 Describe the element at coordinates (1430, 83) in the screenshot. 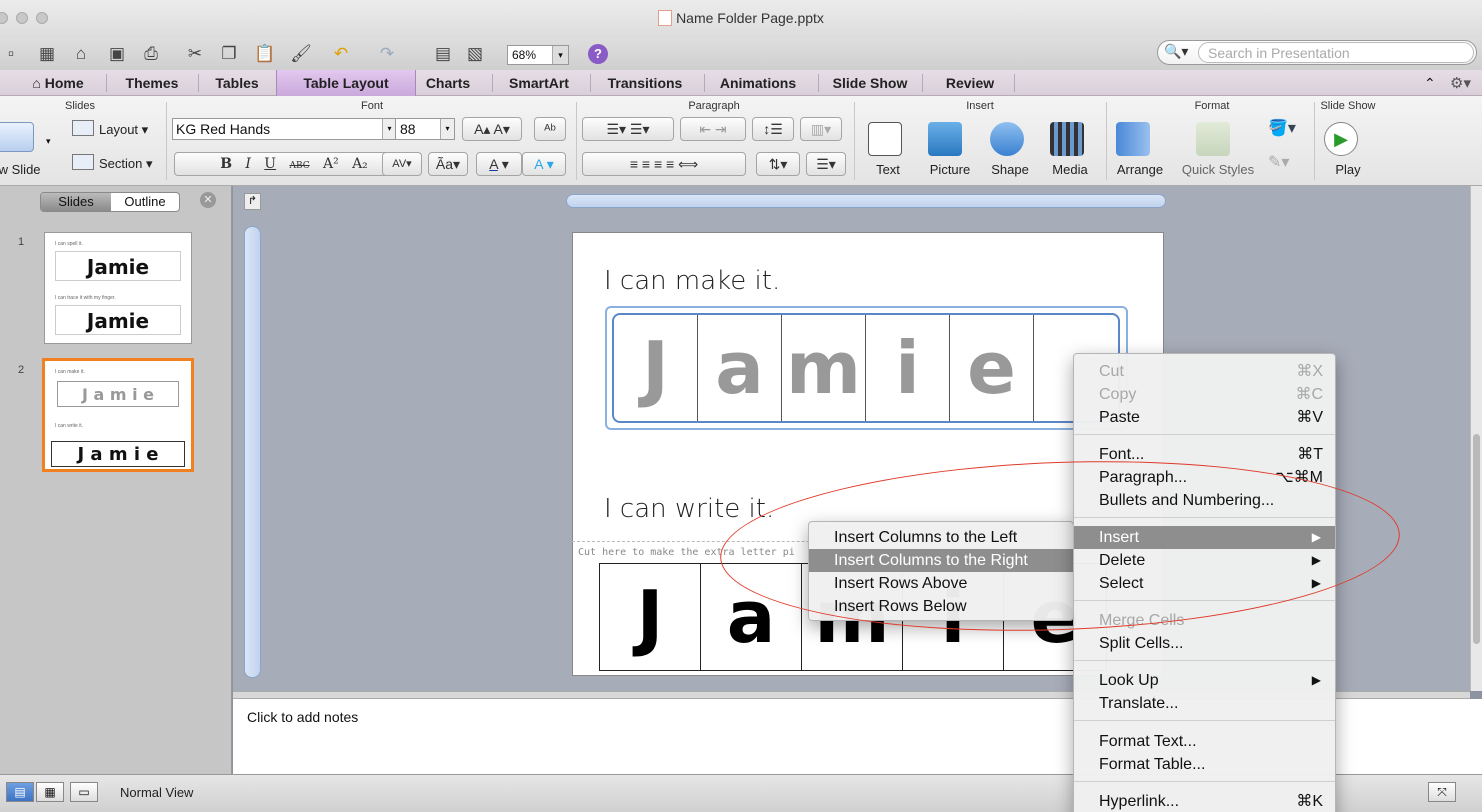

I see `collapse-ribbon-icon: ⌃` at that location.